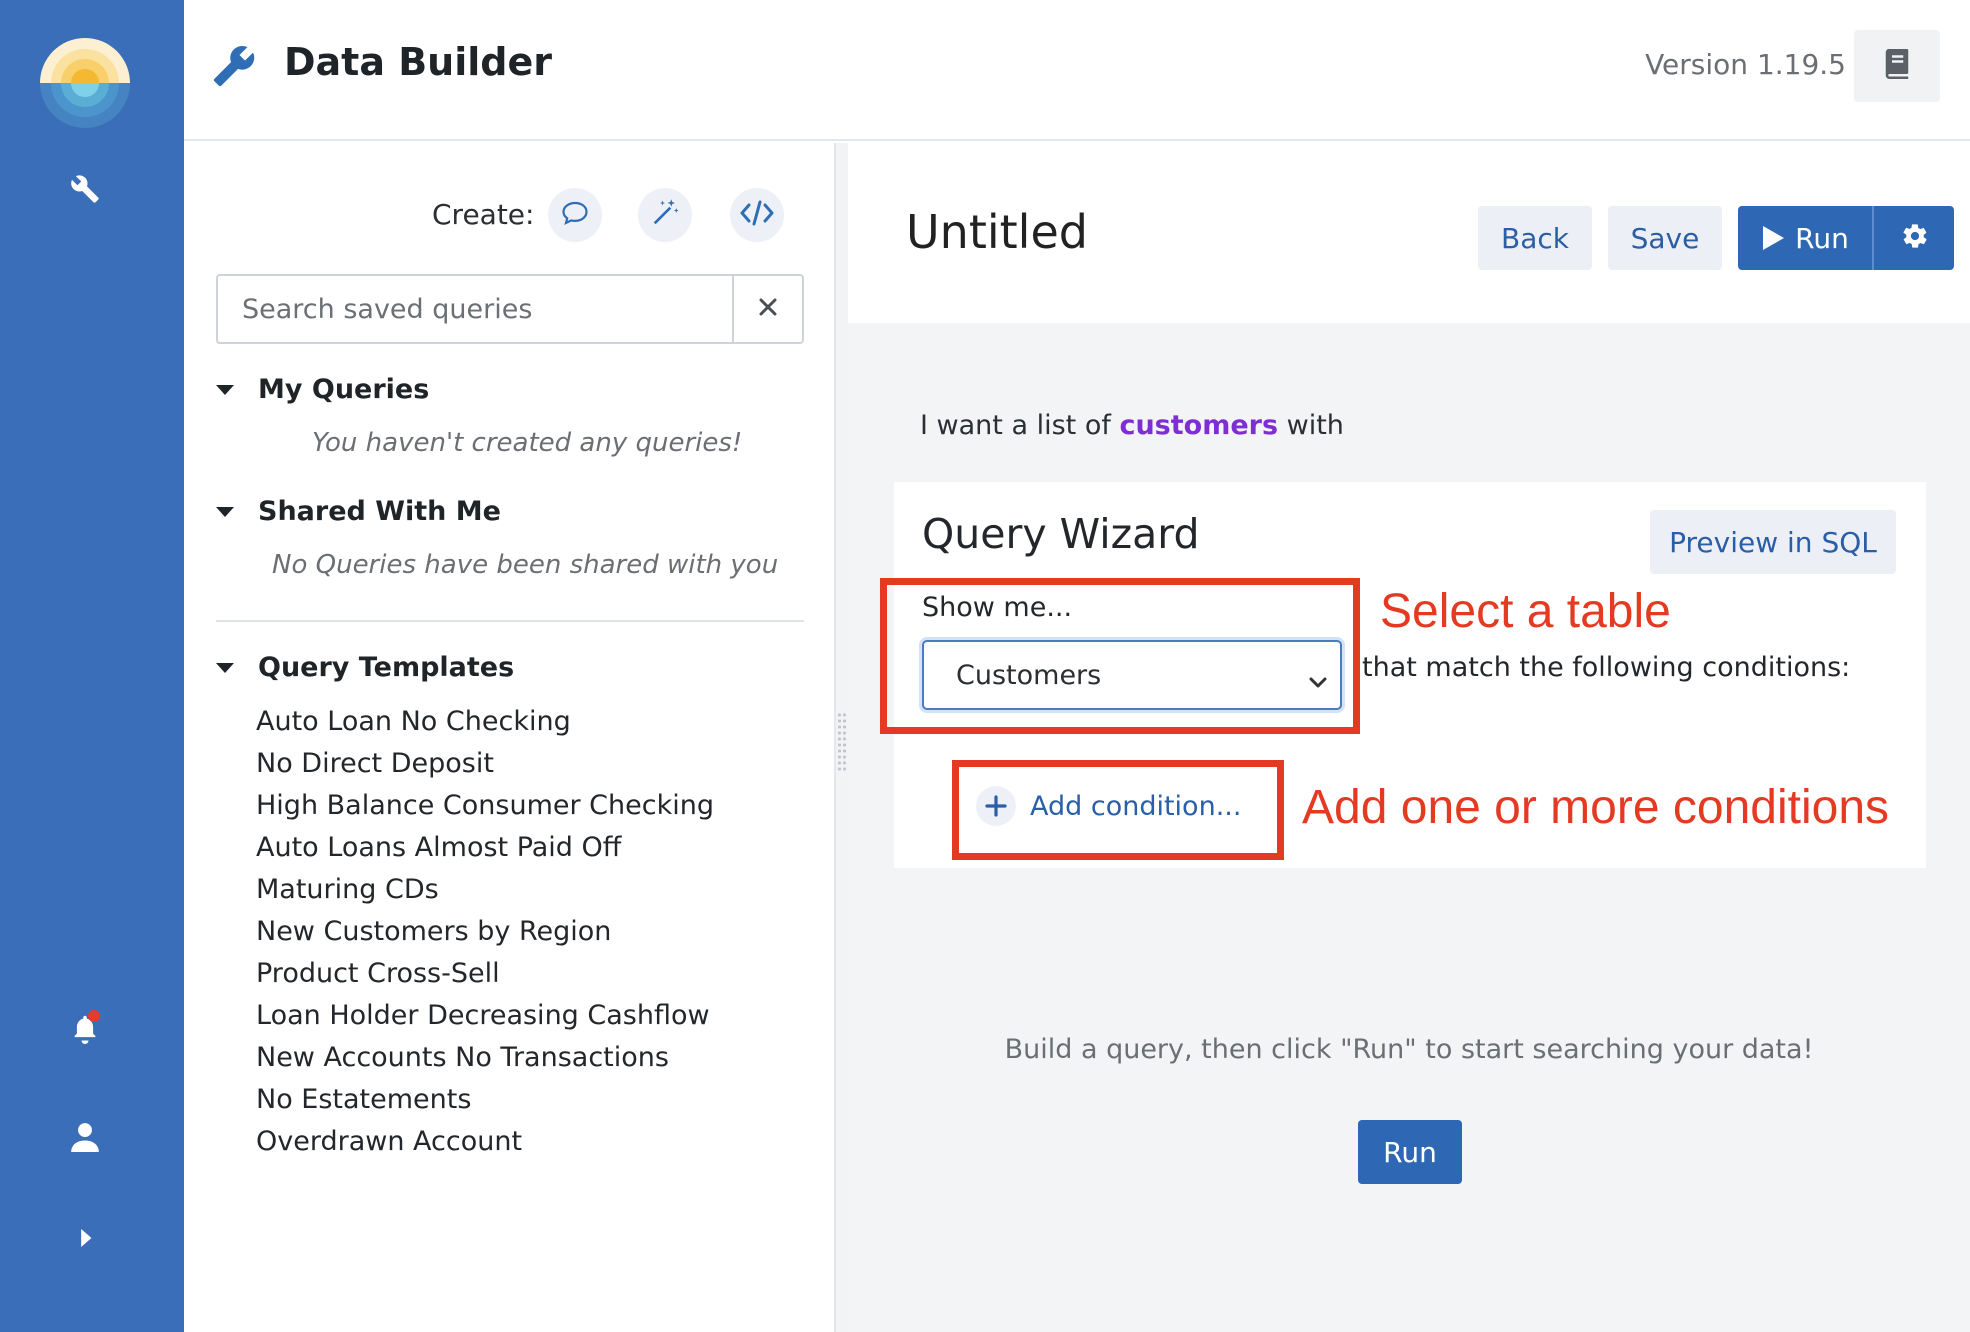 This screenshot has width=1970, height=1332. I want to click on template-item: No Direct Deposit, so click(375, 763).